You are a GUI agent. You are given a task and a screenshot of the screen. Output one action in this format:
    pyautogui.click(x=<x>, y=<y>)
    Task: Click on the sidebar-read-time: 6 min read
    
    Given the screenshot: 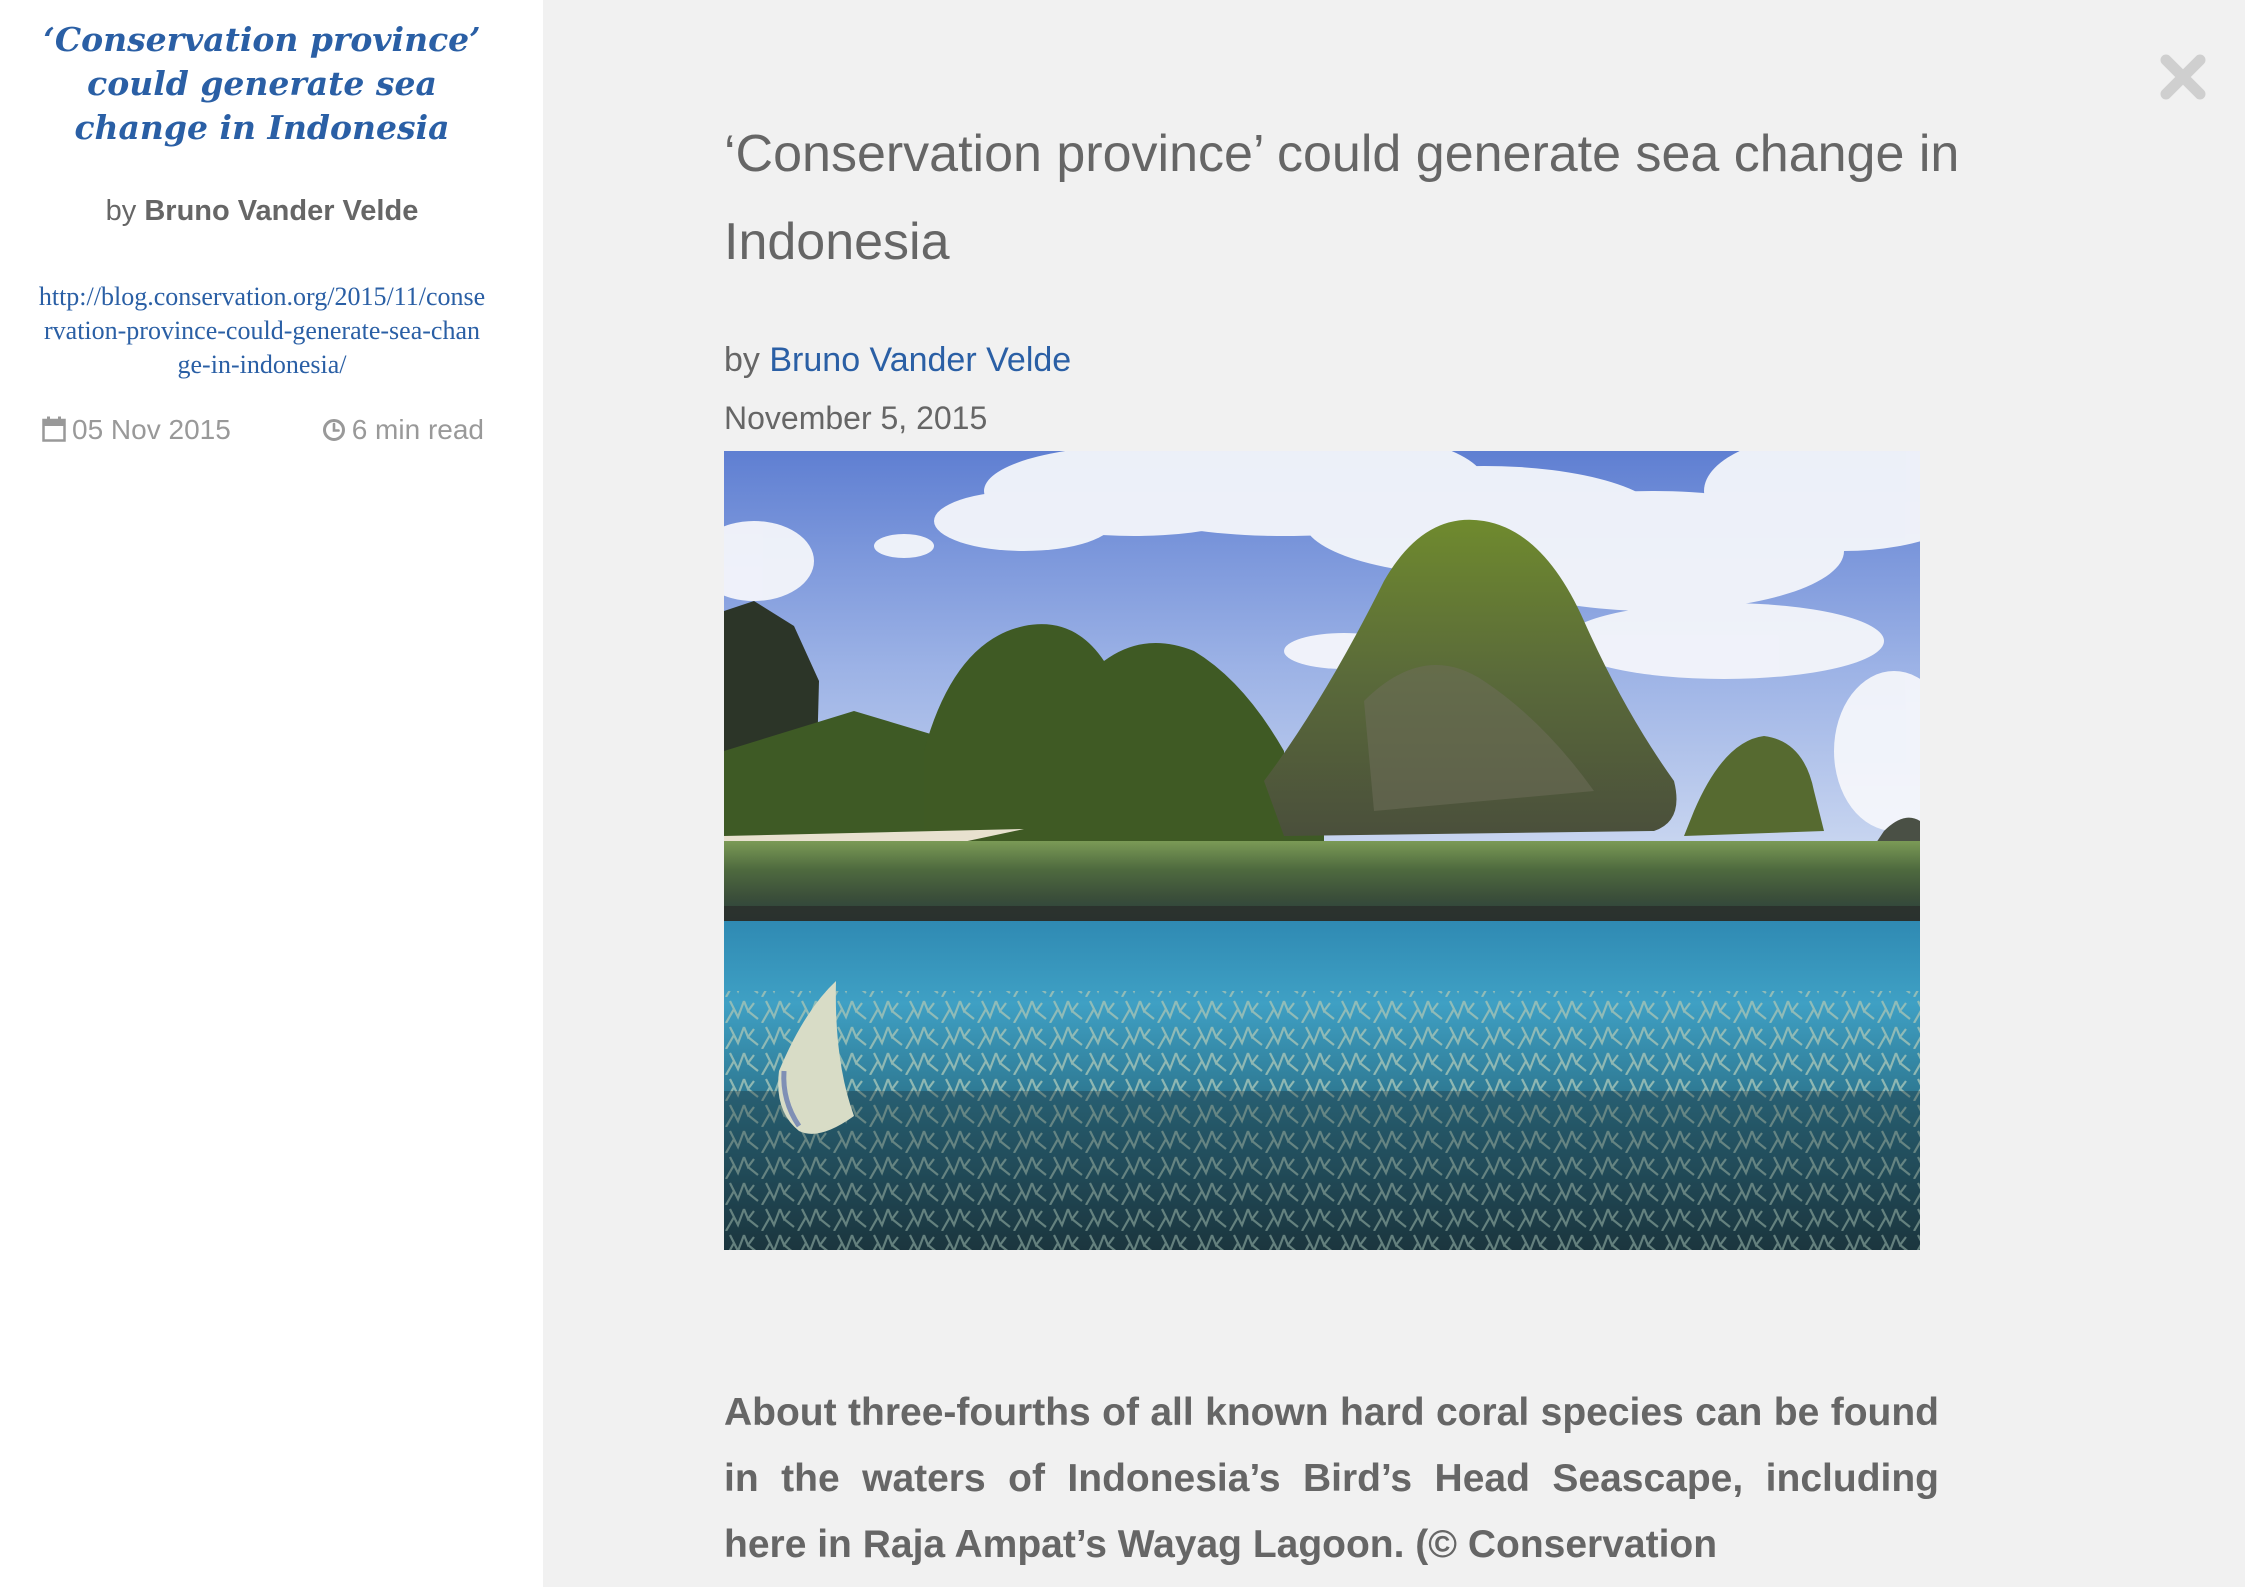 What is the action you would take?
    pyautogui.click(x=403, y=431)
    